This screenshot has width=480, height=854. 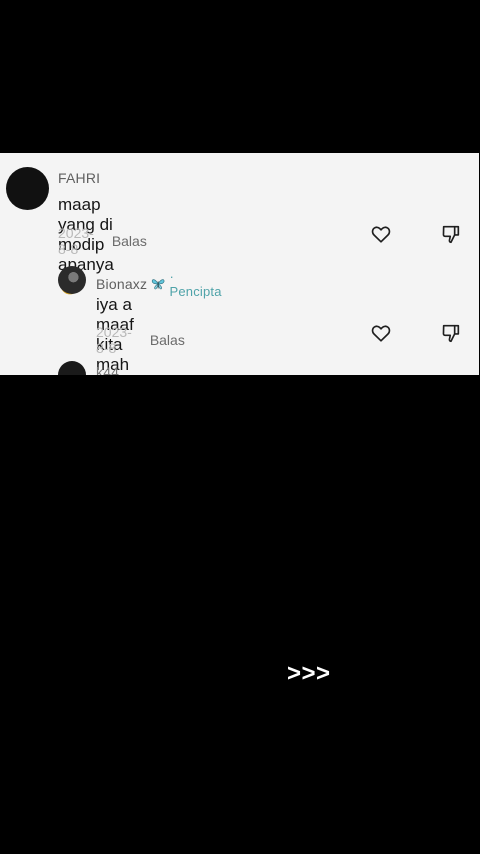 I want to click on comment-date: 2023-8-8, so click(x=76, y=241).